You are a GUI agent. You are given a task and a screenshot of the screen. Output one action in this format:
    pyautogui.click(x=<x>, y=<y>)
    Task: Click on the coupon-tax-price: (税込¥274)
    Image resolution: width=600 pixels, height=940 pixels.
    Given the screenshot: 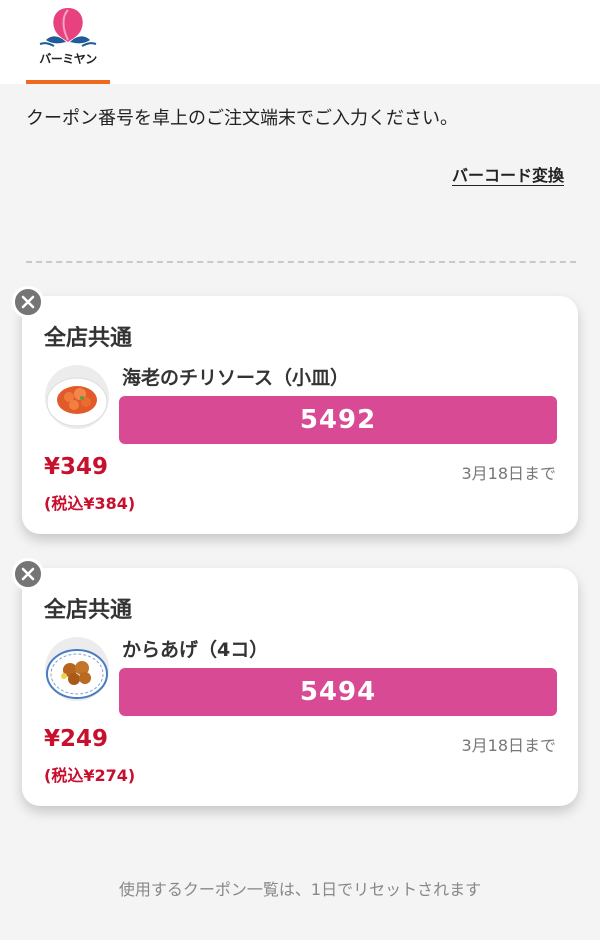 What is the action you would take?
    pyautogui.click(x=90, y=775)
    